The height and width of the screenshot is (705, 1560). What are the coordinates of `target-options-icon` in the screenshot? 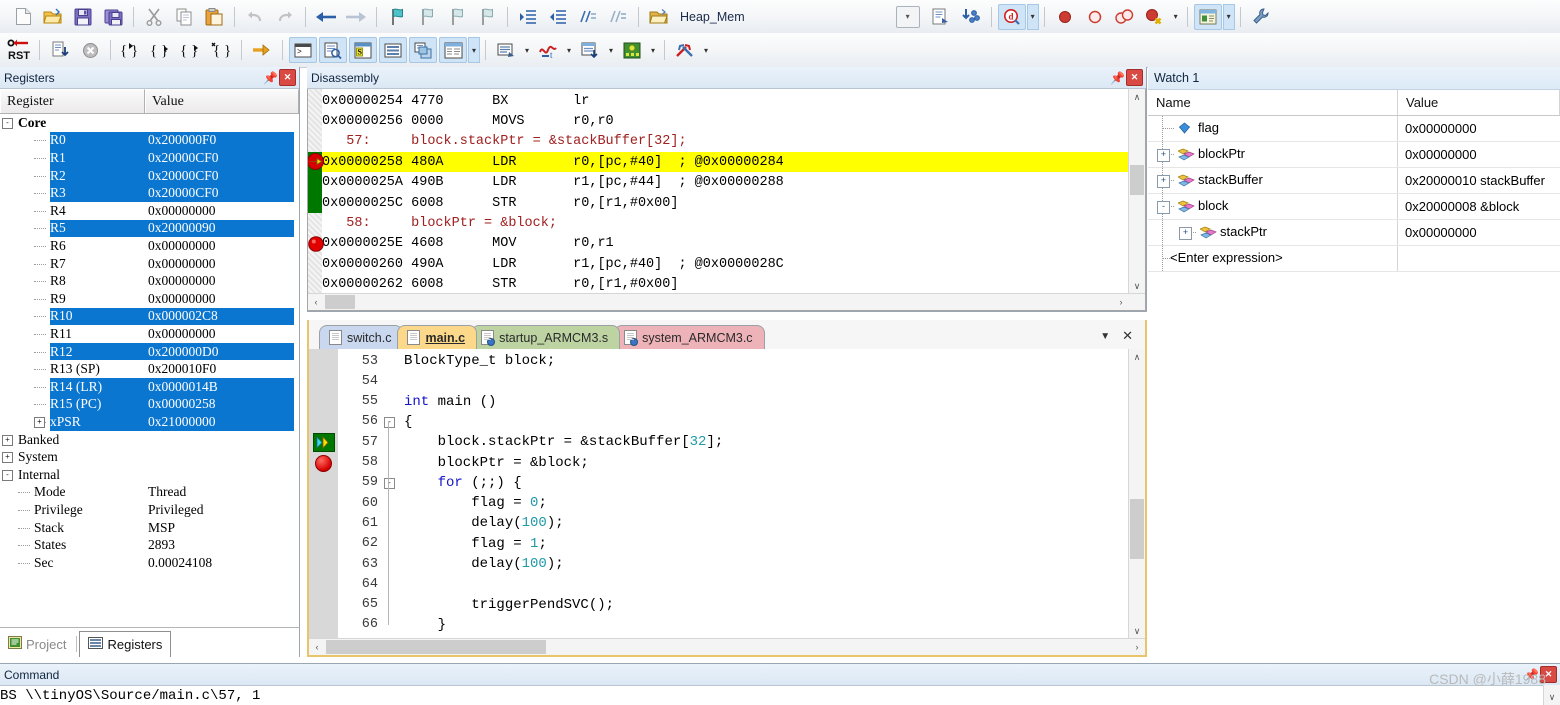 It's located at (941, 17).